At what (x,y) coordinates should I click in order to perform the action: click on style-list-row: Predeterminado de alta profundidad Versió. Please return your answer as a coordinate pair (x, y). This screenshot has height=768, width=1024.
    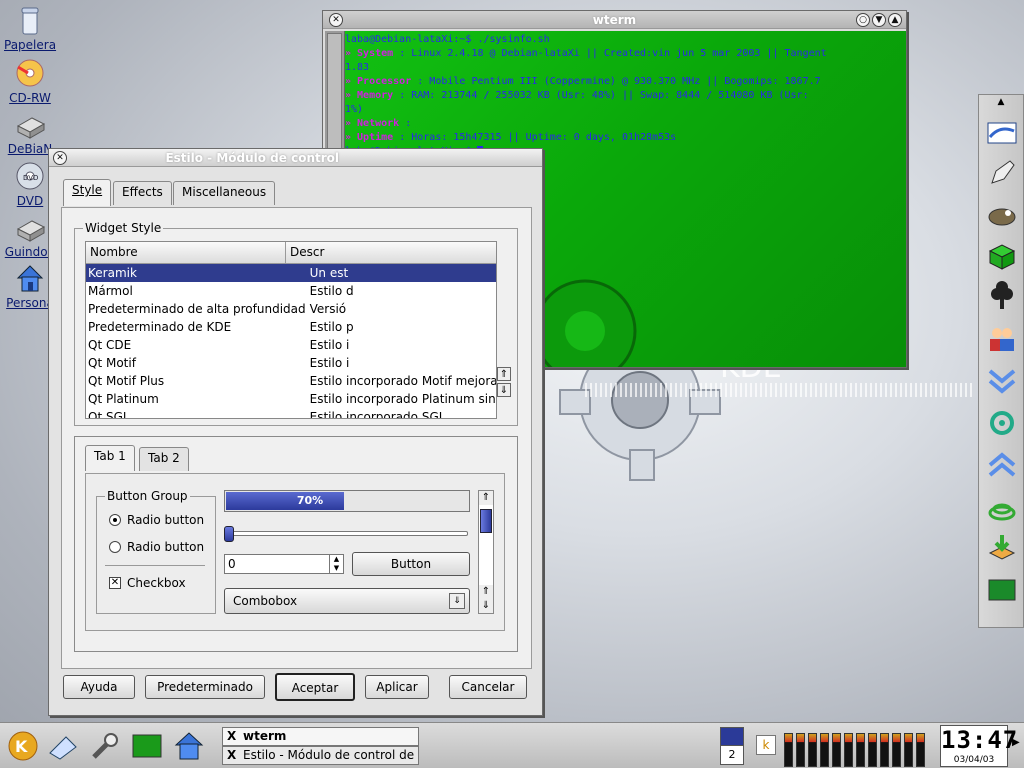
    Looking at the image, I should click on (291, 309).